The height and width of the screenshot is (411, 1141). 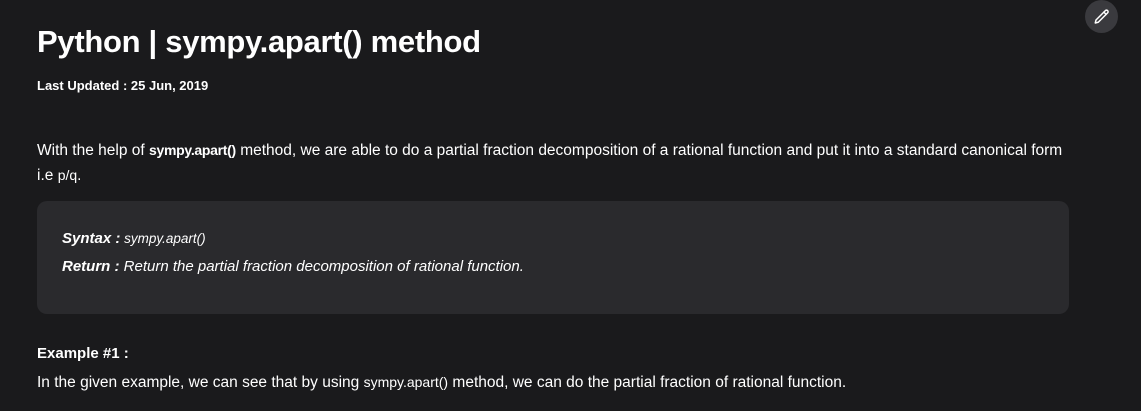 I want to click on syntax-line: Syntax : sympy.apart(), so click(x=134, y=238).